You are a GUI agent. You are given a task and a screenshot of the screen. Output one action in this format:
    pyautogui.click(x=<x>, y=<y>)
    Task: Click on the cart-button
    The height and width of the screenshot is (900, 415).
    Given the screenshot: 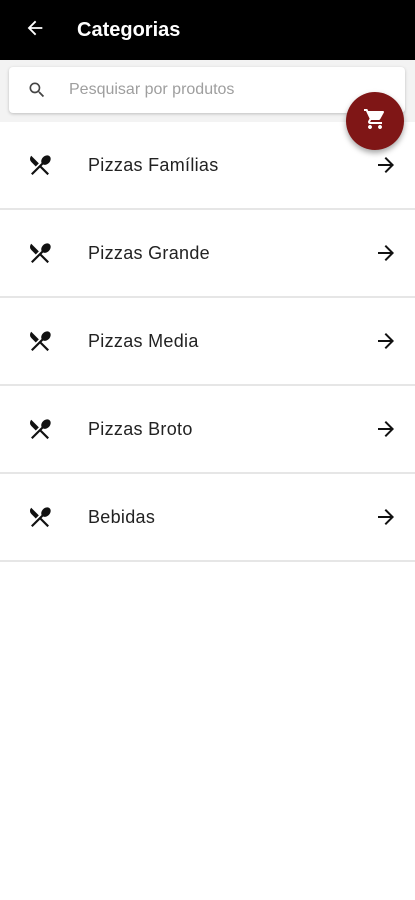 What is the action you would take?
    pyautogui.click(x=375, y=121)
    